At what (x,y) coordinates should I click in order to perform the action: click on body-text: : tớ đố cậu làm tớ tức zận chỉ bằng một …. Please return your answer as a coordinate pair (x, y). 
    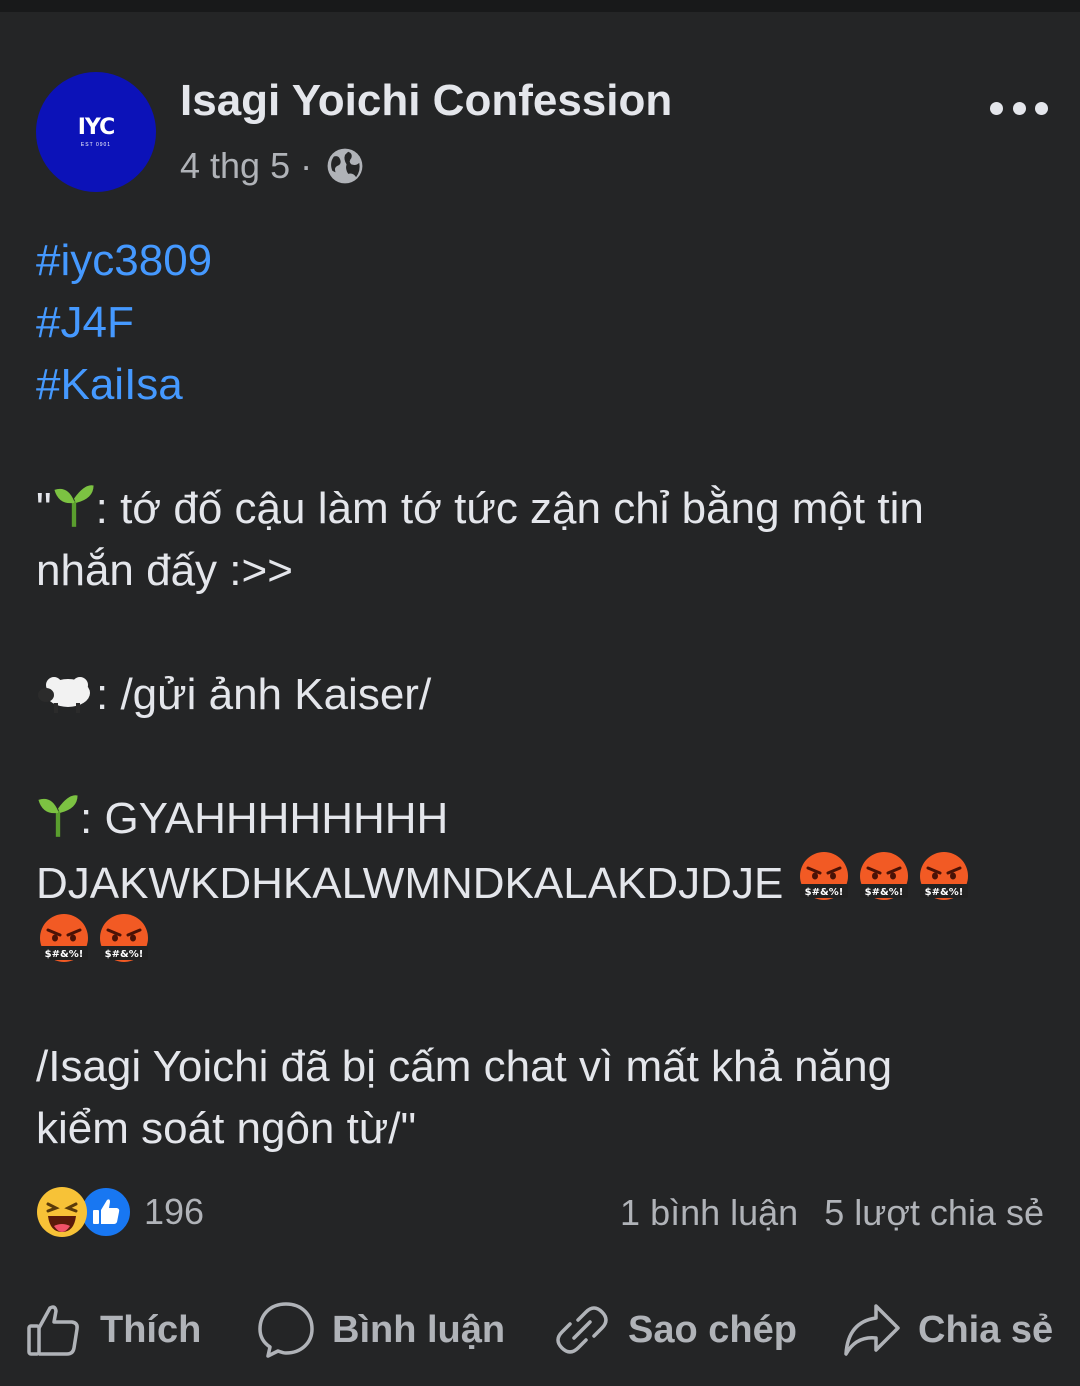
    Looking at the image, I should click on (509, 508).